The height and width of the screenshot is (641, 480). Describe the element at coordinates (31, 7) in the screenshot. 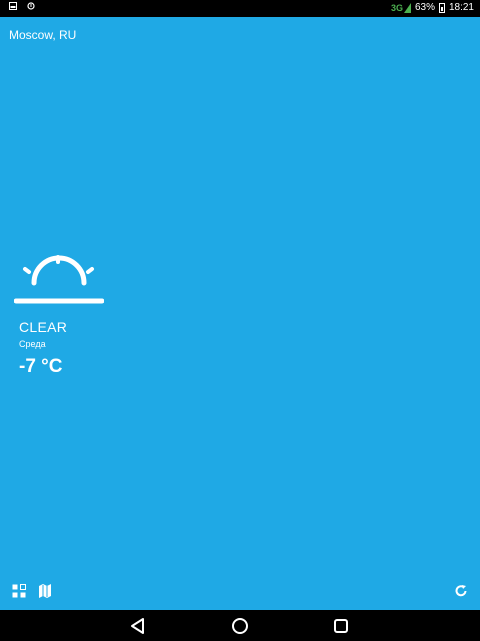

I see `notification-icon` at that location.